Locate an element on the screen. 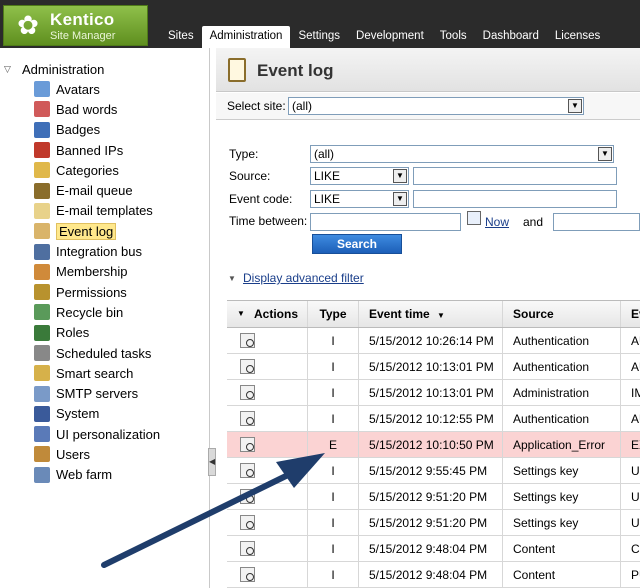  table-row: I5/15/2012 10:26:14 PMAuthentication AU is located at coordinates (433, 341).